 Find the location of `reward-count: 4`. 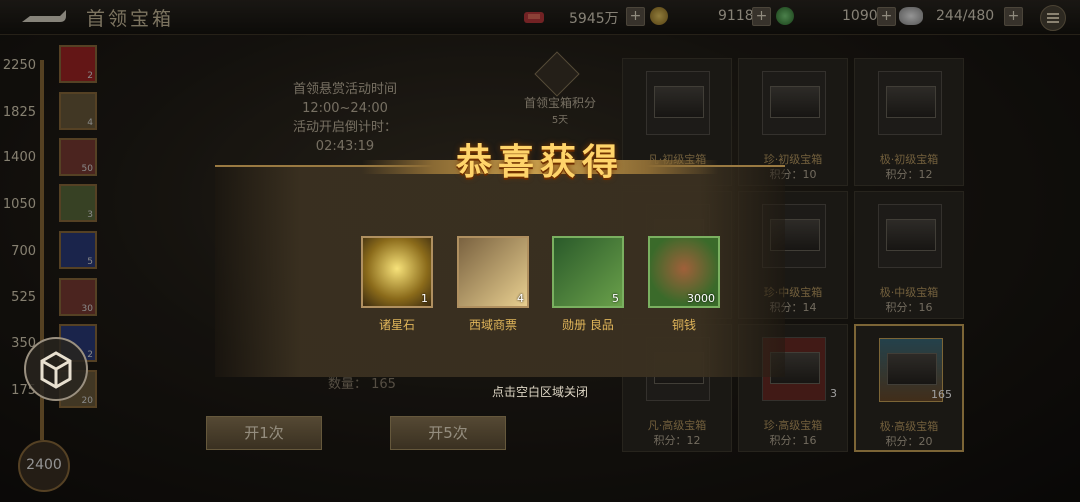

reward-count: 4 is located at coordinates (520, 298).